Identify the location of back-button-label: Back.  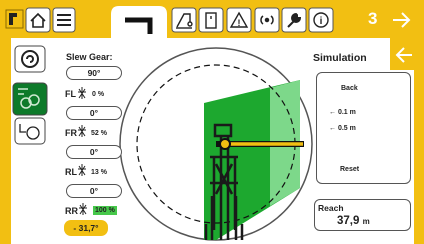
(349, 88).